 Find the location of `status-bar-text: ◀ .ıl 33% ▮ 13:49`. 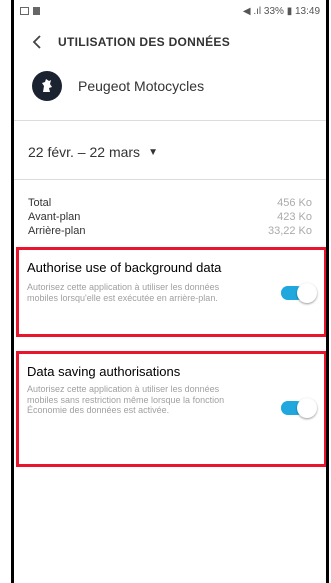

status-bar-text: ◀ .ıl 33% ▮ 13:49 is located at coordinates (281, 11).